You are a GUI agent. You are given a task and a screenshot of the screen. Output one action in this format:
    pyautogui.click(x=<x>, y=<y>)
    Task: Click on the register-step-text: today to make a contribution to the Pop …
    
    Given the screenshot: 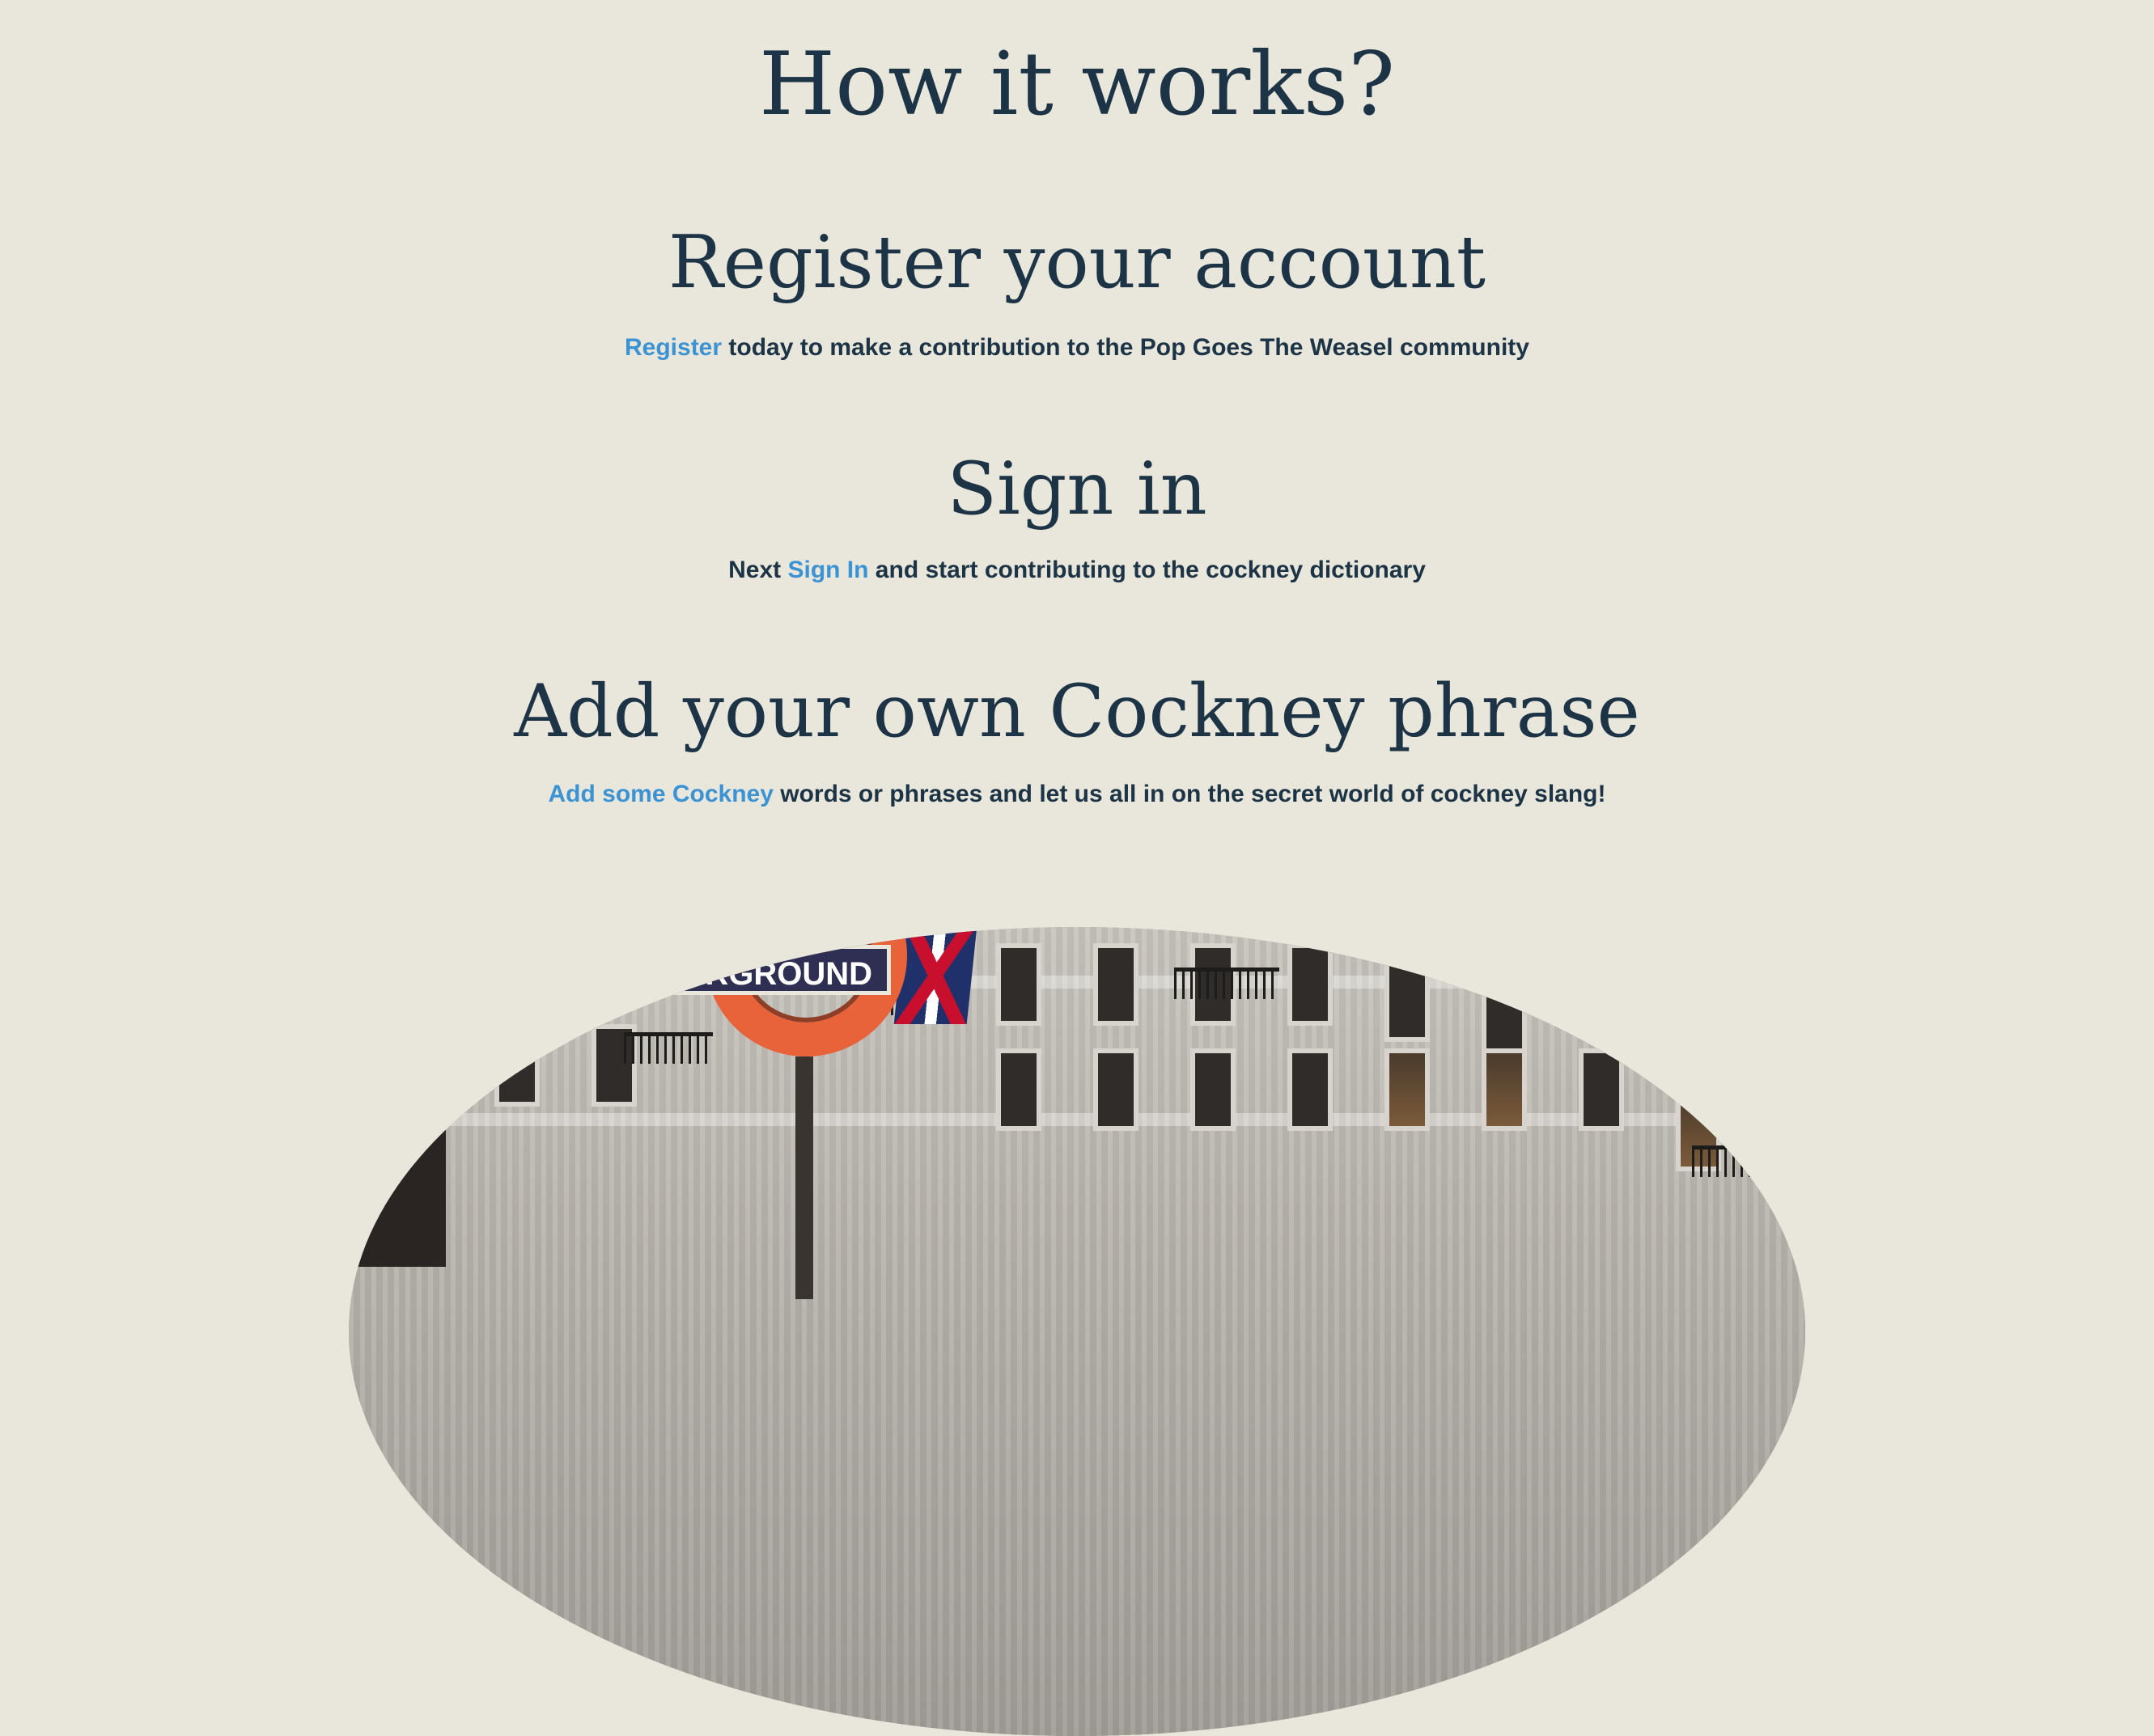 What is the action you would take?
    pyautogui.click(x=1126, y=347)
    